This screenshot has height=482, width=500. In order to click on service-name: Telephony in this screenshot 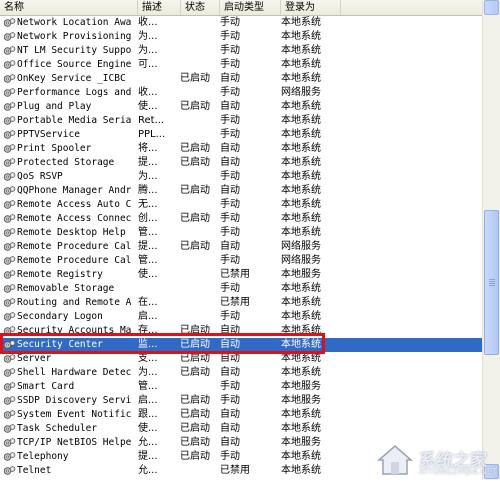, I will do `click(43, 456)`.